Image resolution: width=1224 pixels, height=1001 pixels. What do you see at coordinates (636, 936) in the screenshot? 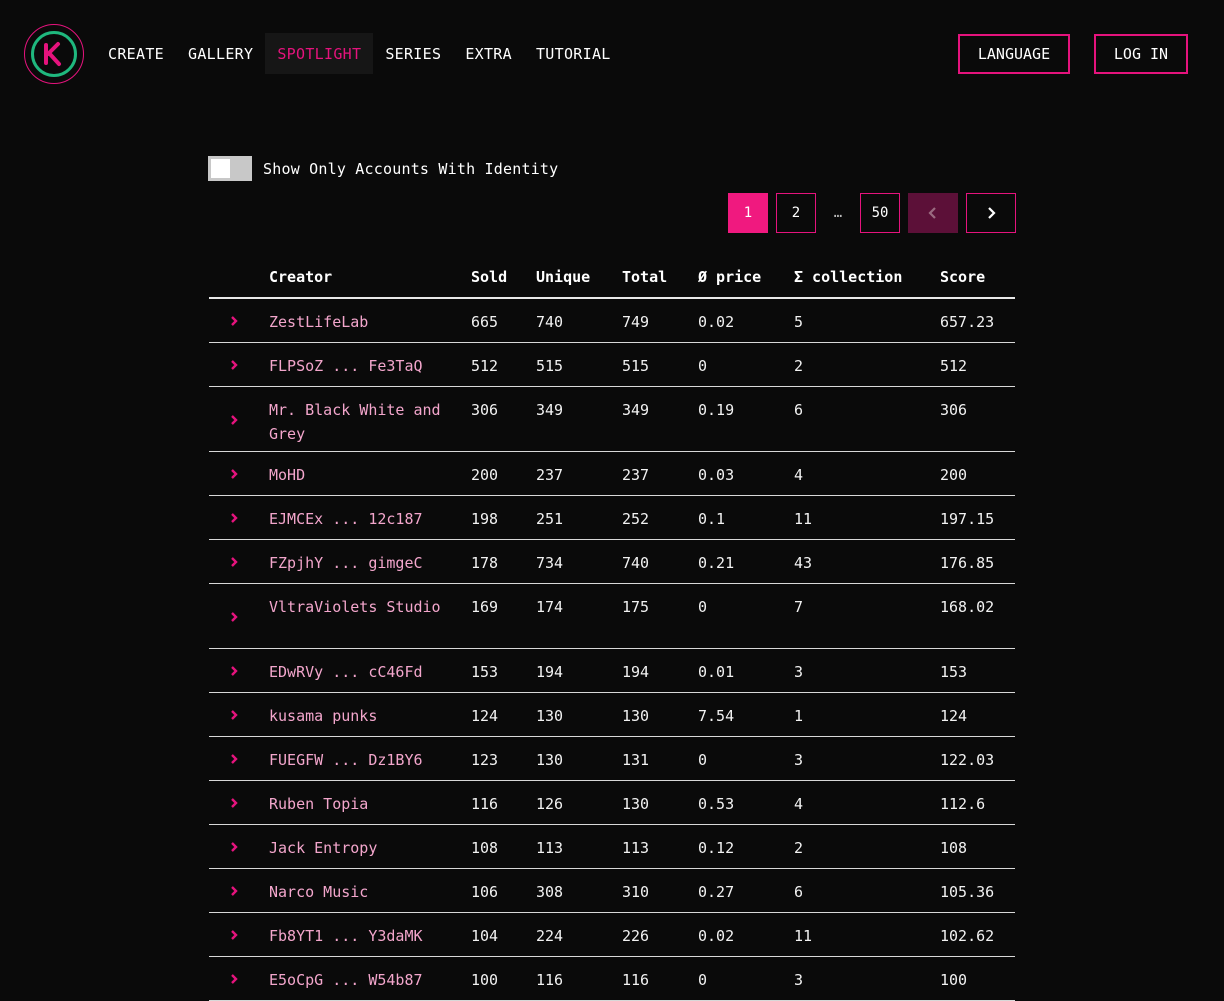
I see `cell-total: 226` at bounding box center [636, 936].